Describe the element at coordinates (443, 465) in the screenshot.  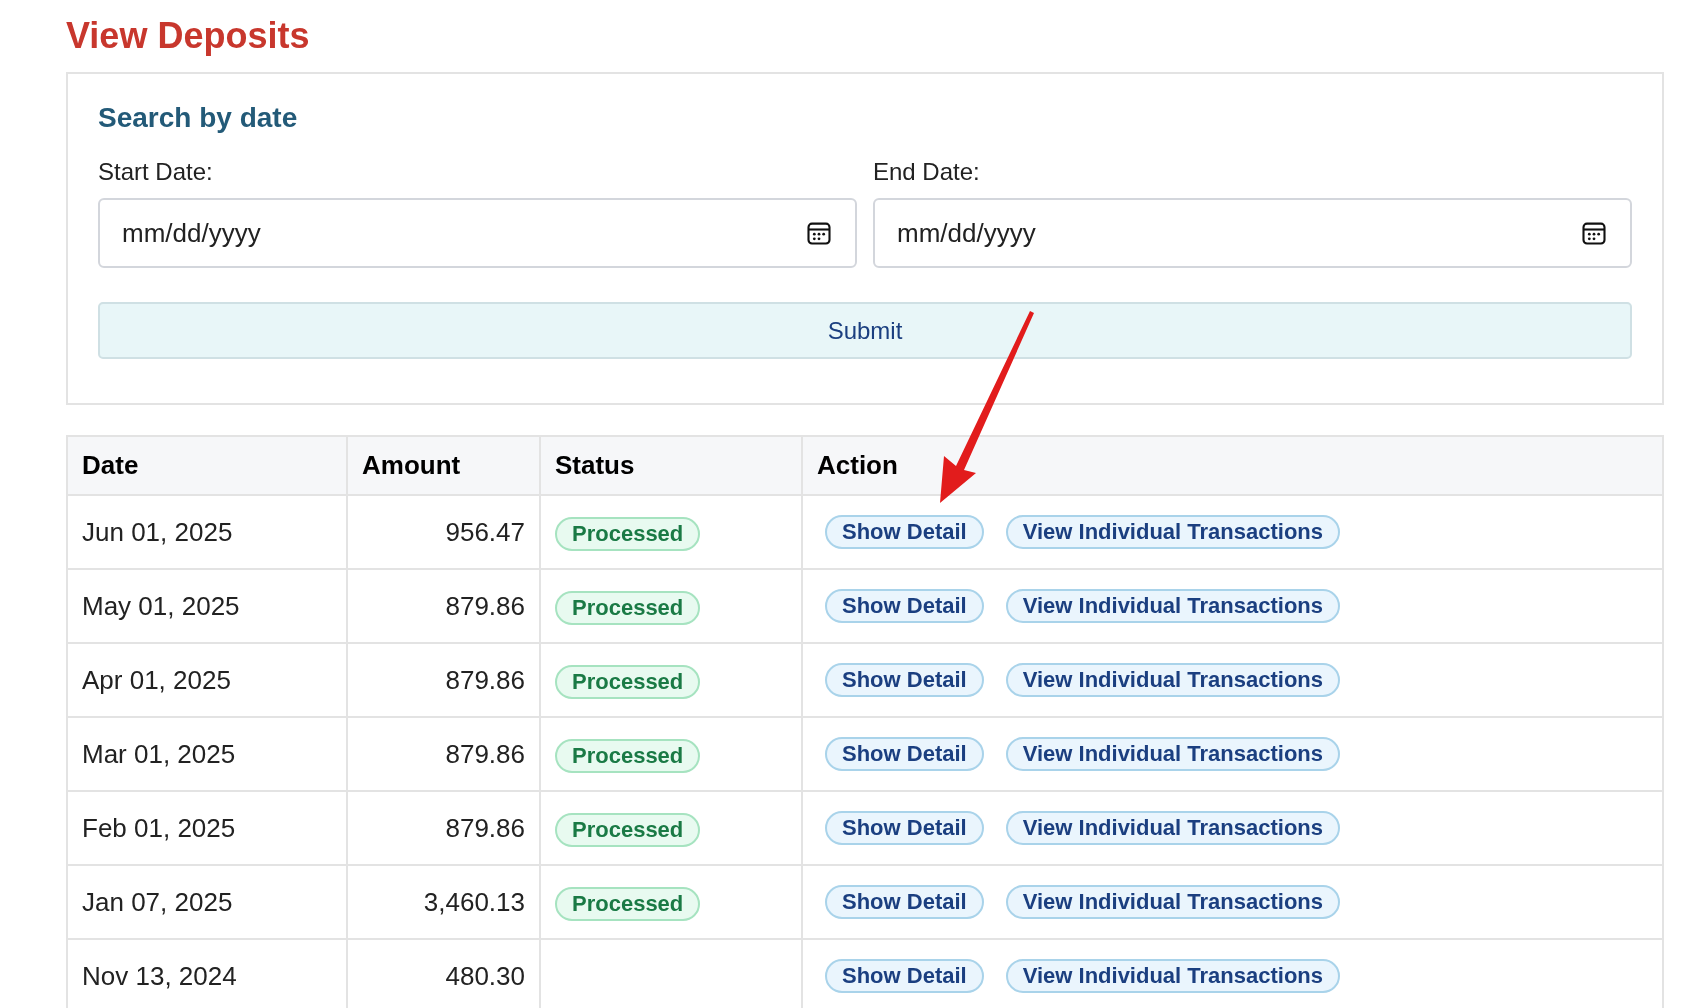
I see `column-header: Amount` at that location.